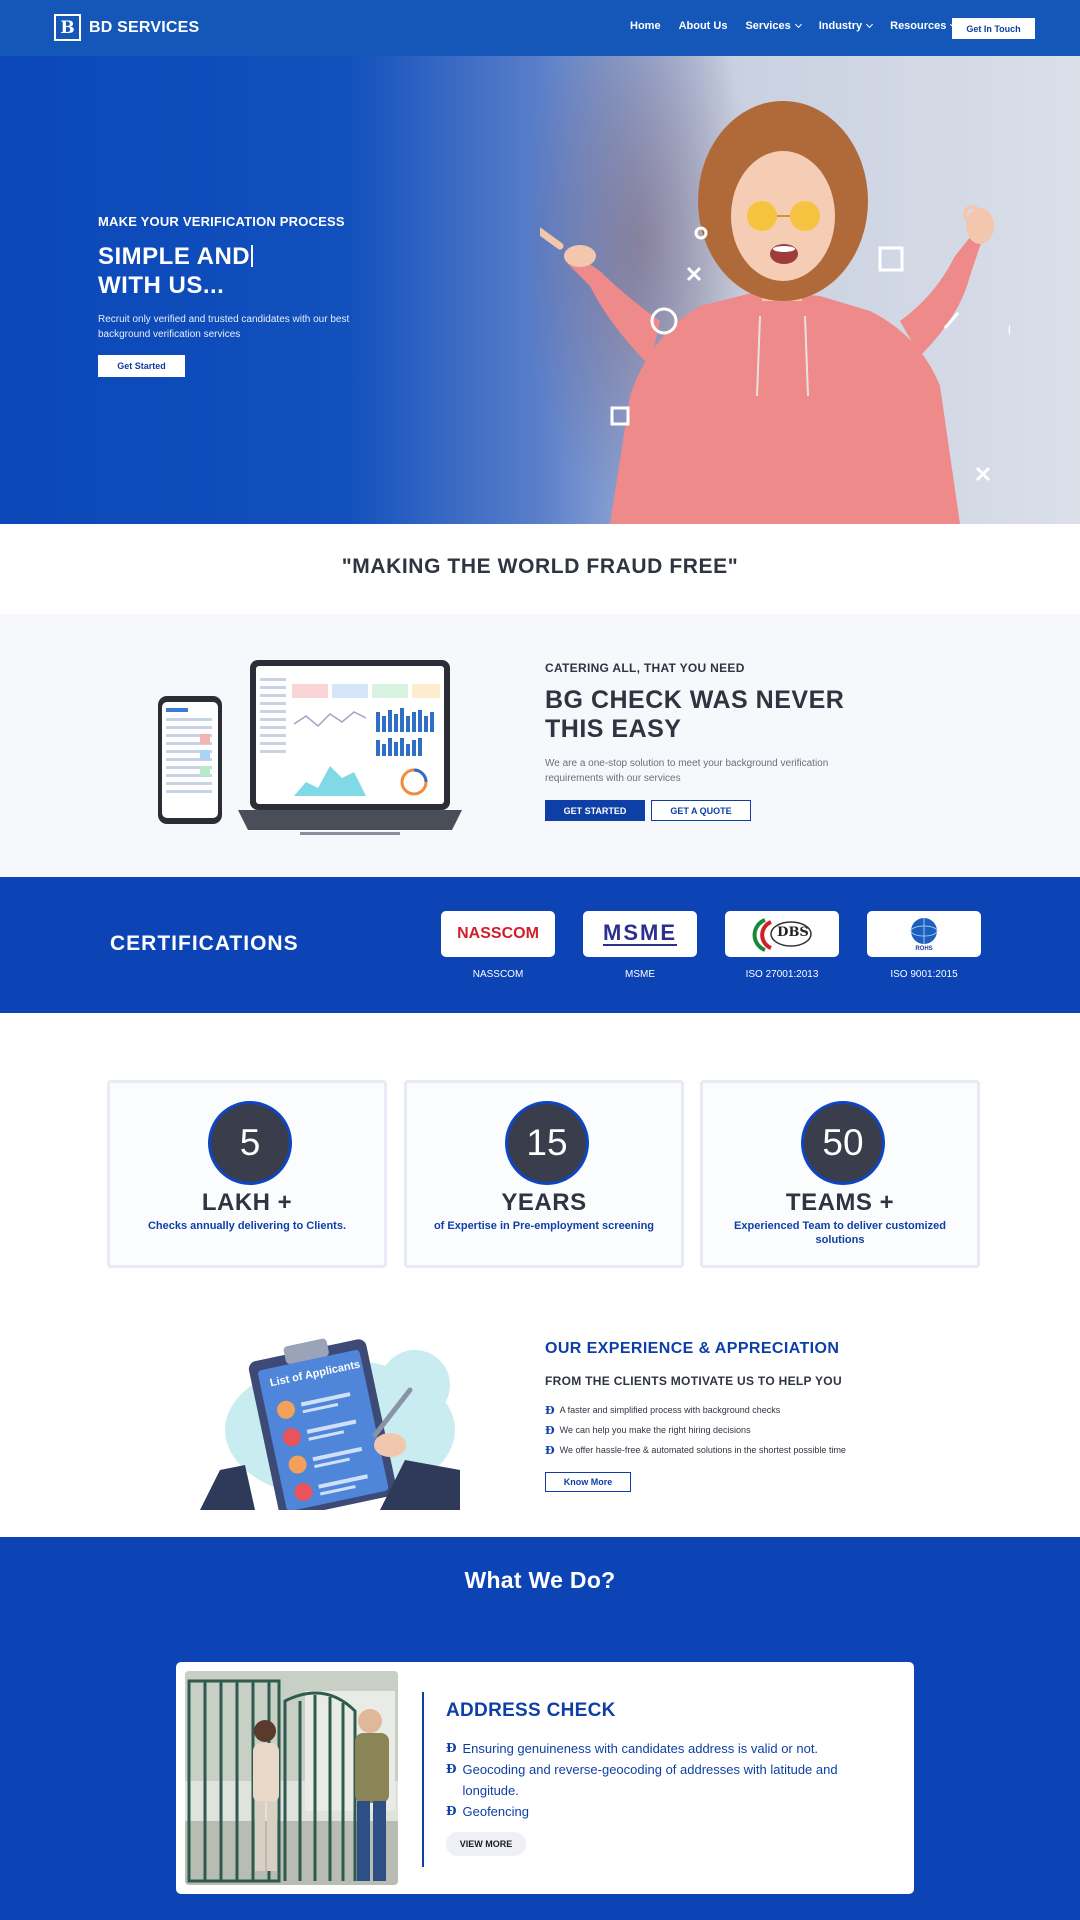 This screenshot has width=1080, height=1920. Describe the element at coordinates (531, 1710) in the screenshot. I see `service-title: ADDRESS CHECK` at that location.